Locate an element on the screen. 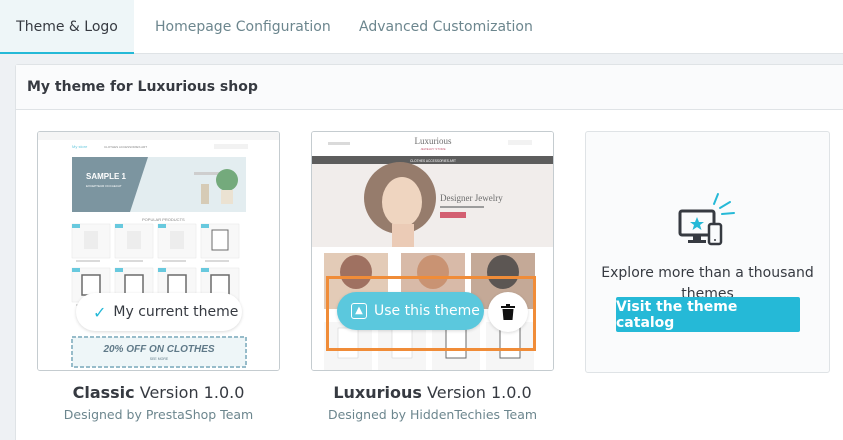 The height and width of the screenshot is (440, 843). delete-theme-button is located at coordinates (508, 312).